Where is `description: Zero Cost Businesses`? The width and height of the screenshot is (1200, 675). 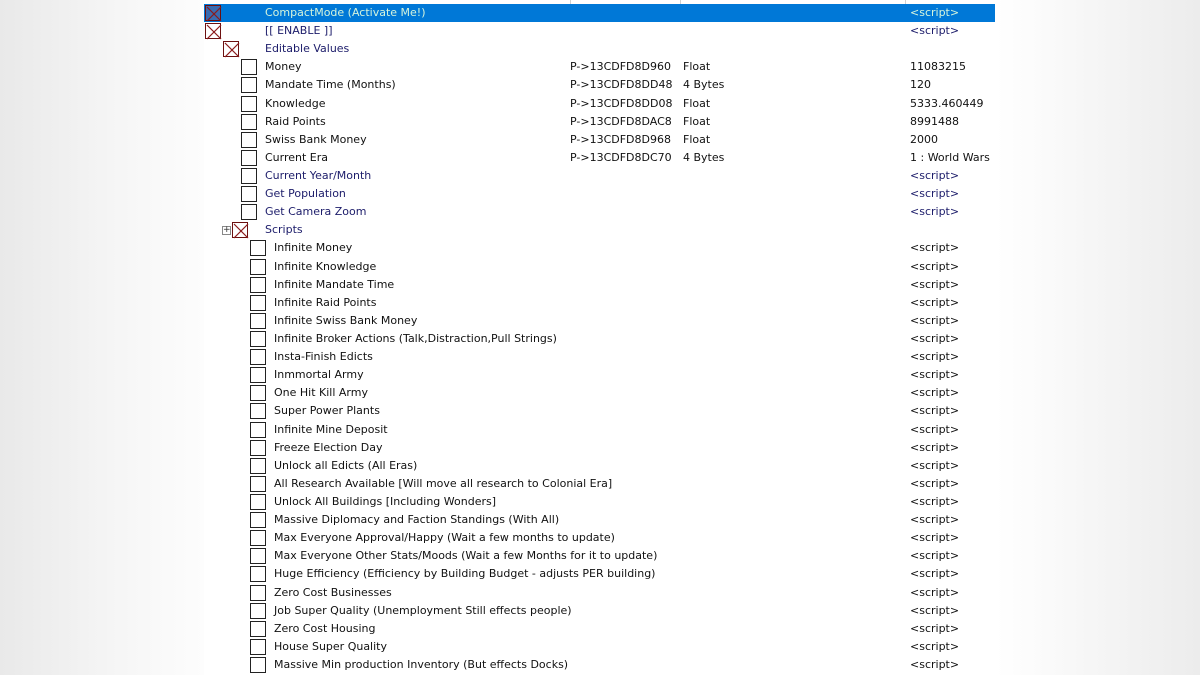
description: Zero Cost Businesses is located at coordinates (333, 592).